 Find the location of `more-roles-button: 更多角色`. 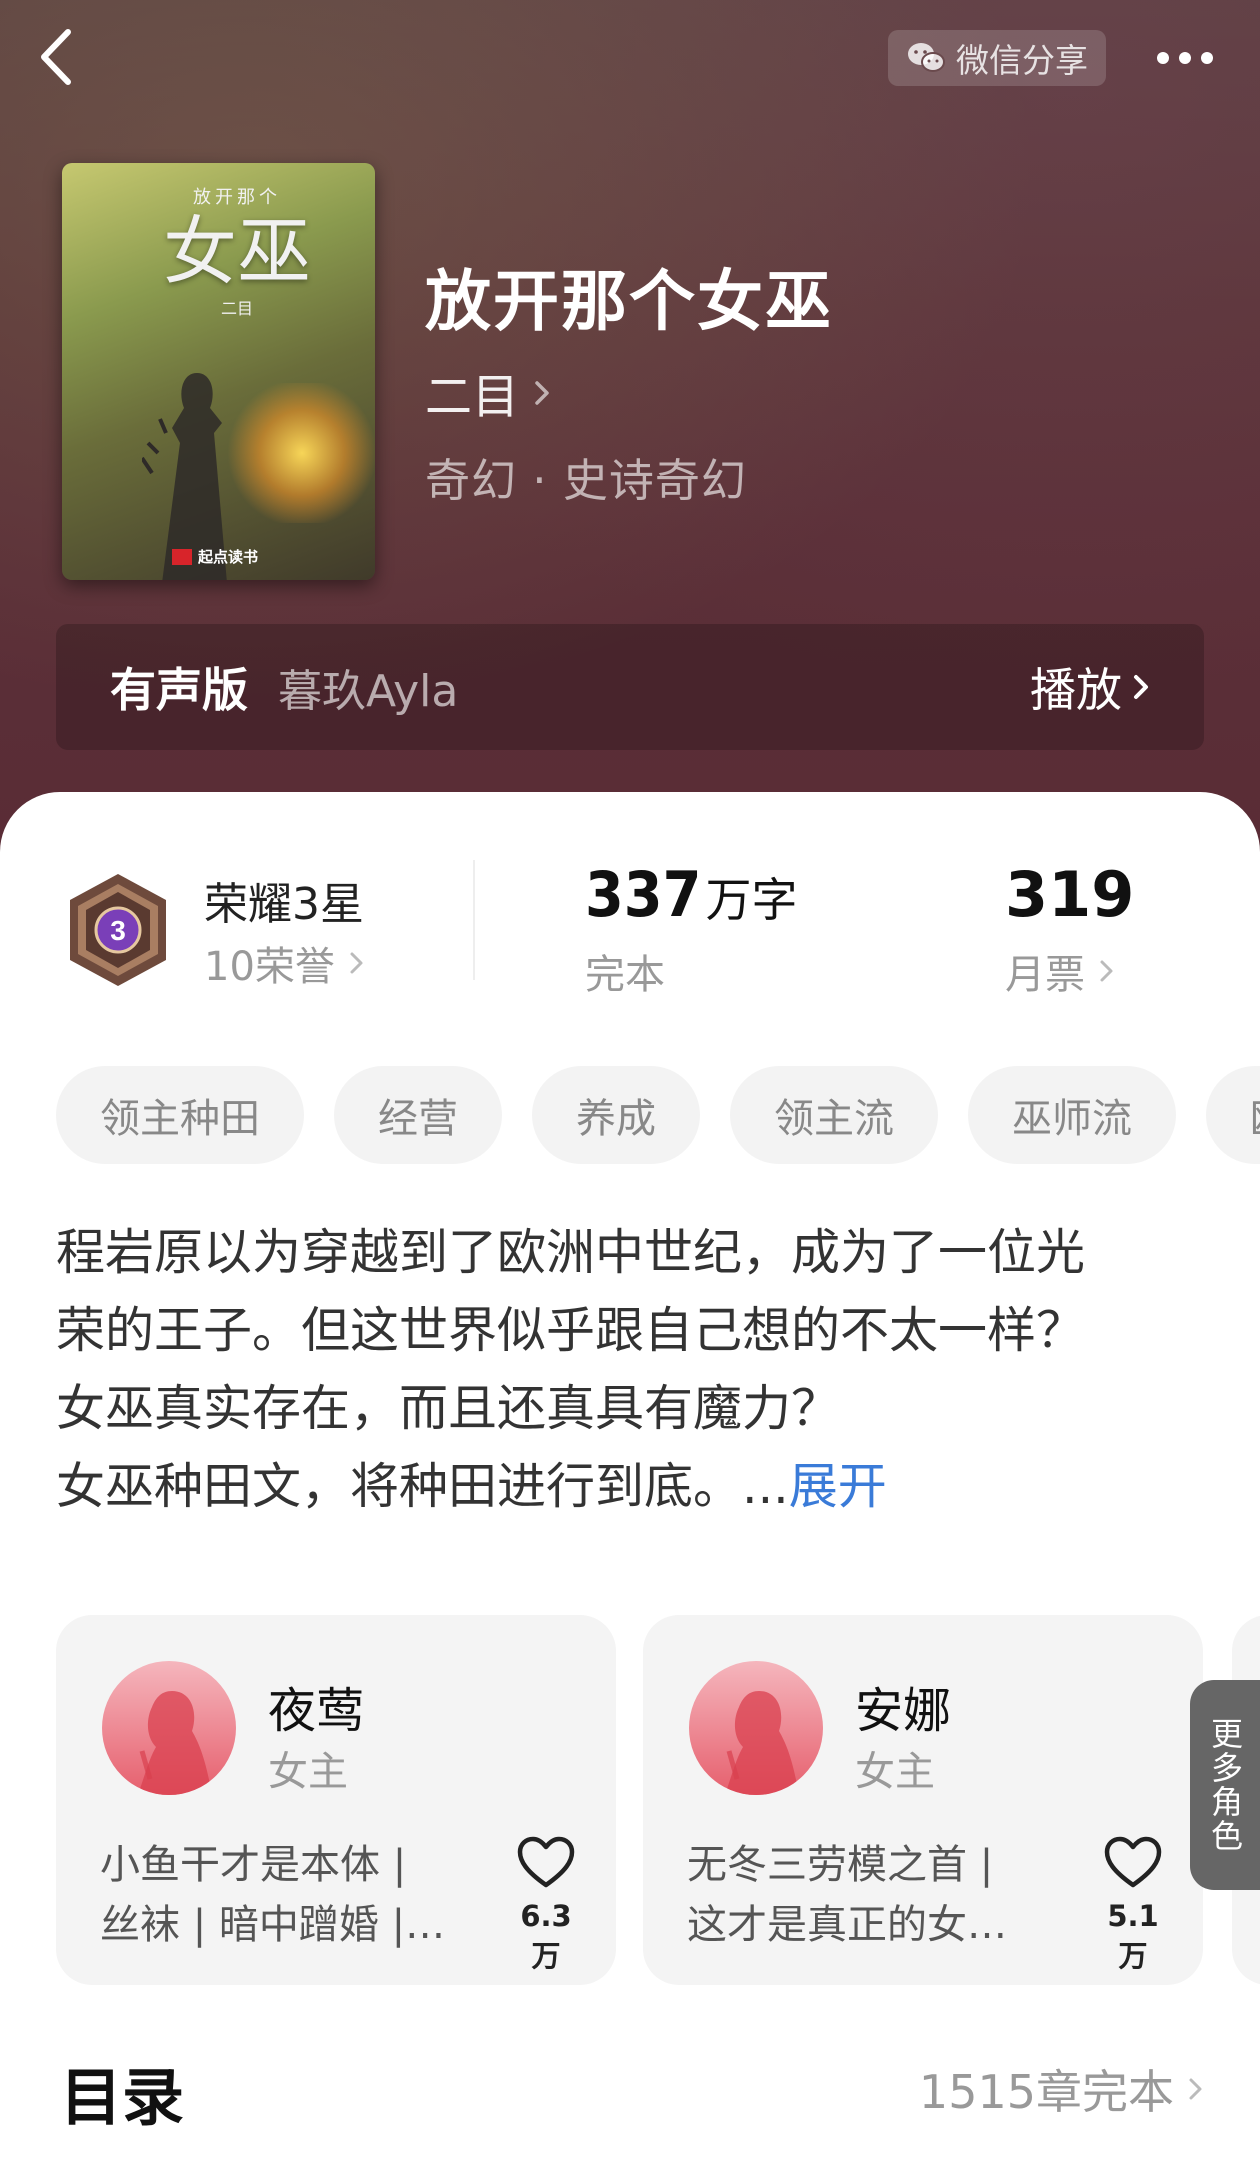

more-roles-button: 更多角色 is located at coordinates (1225, 1785).